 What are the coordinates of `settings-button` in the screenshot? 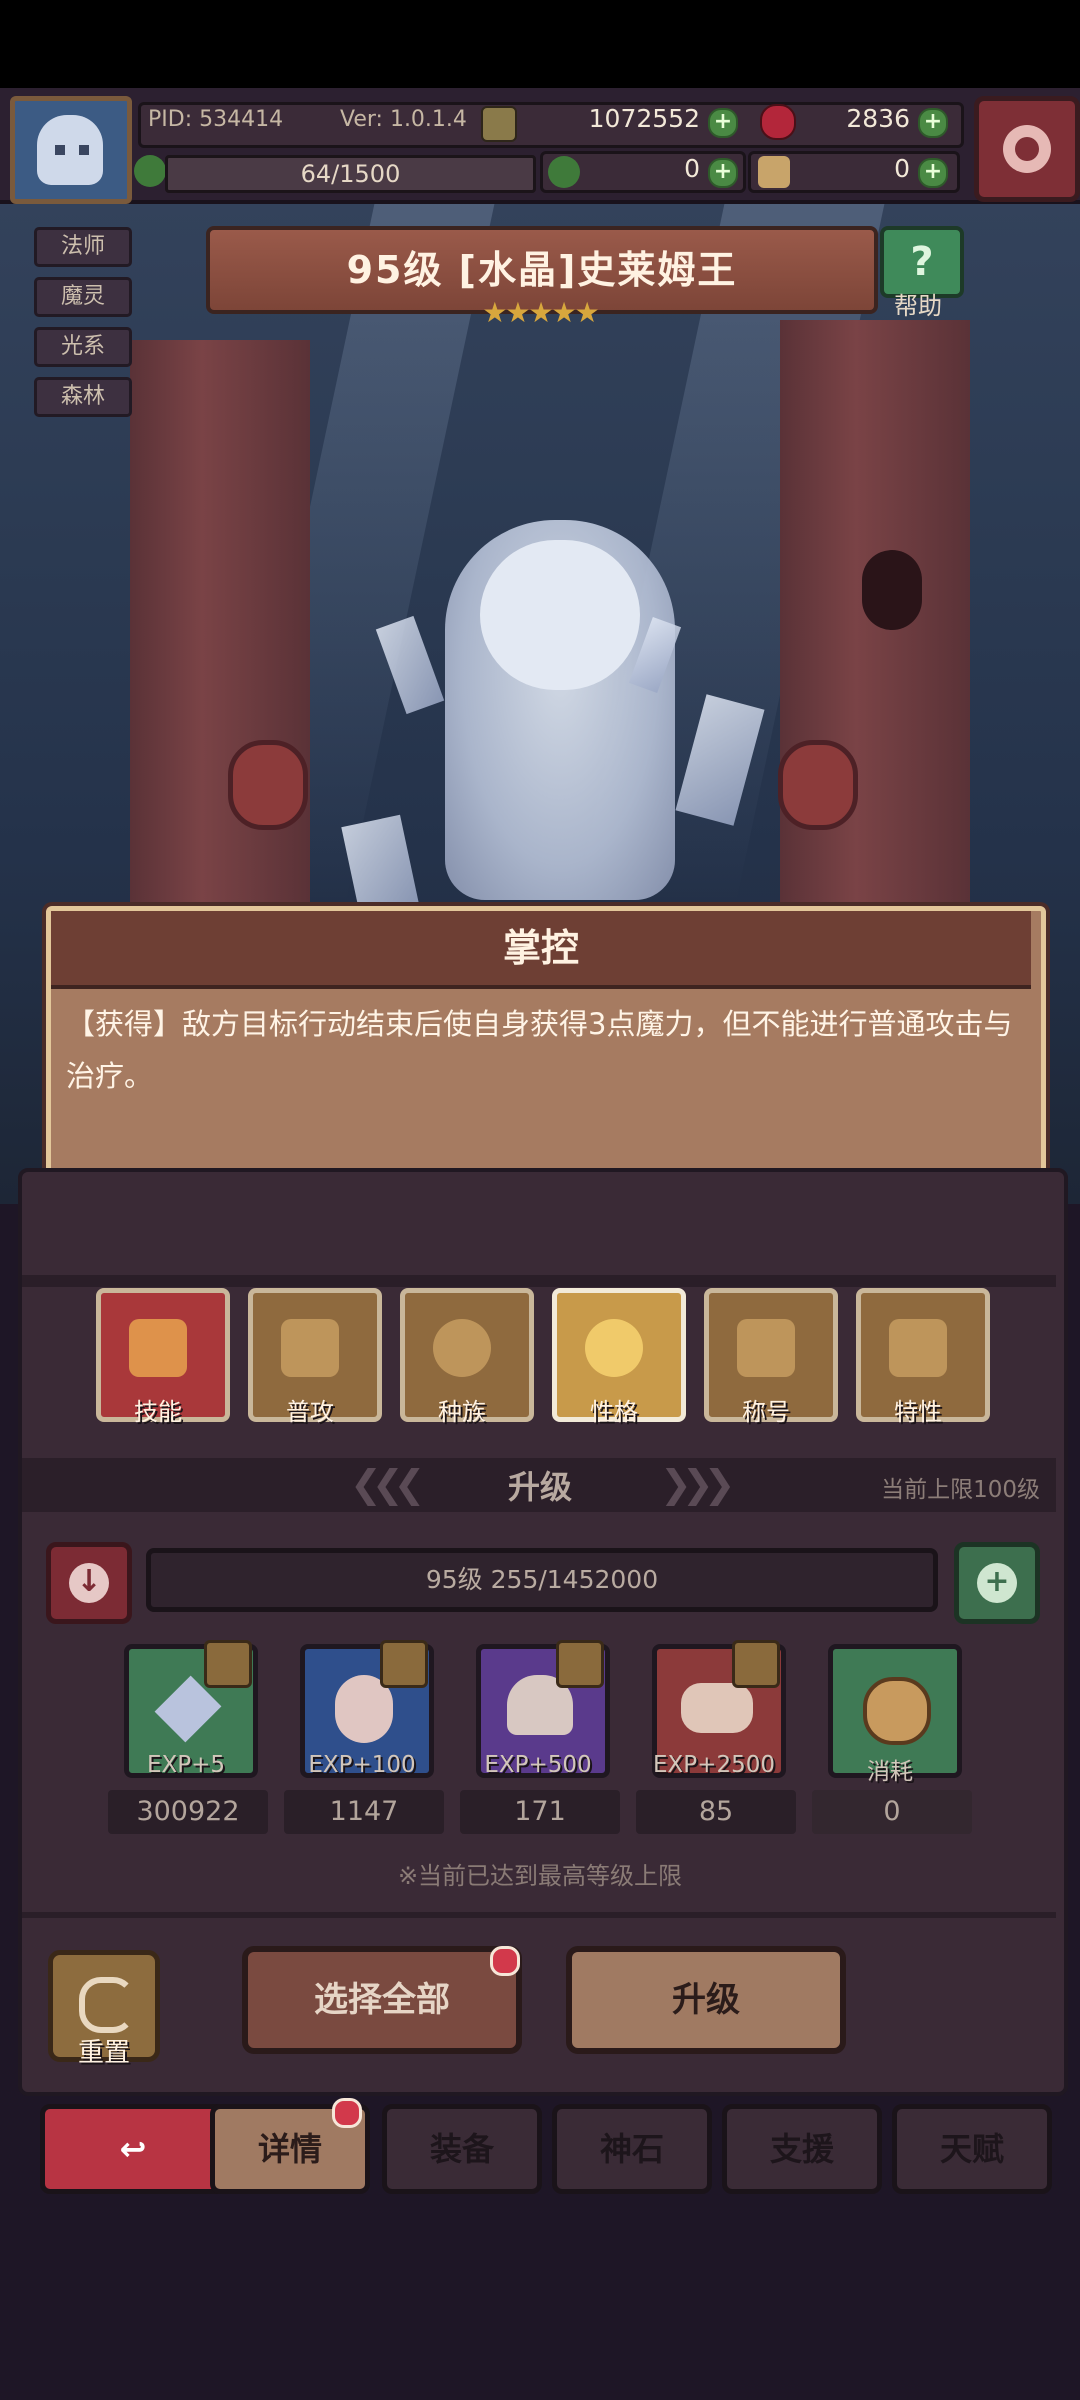 It's located at (1027, 149).